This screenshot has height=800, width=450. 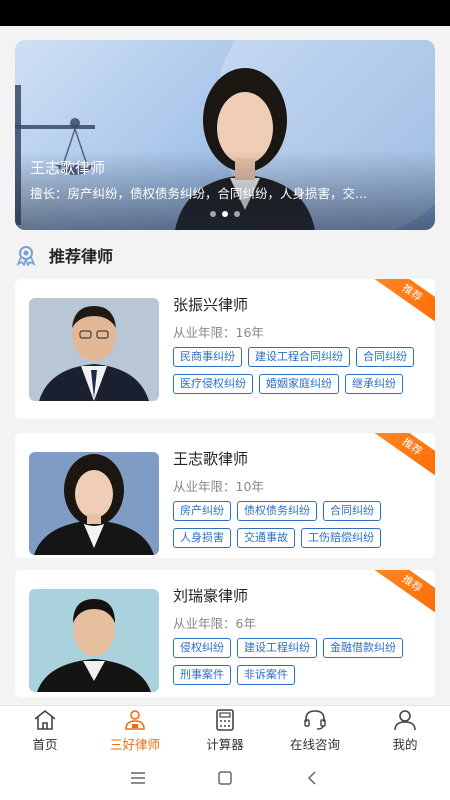 I want to click on tab-lawyers: 三好律师, so click(x=135, y=730).